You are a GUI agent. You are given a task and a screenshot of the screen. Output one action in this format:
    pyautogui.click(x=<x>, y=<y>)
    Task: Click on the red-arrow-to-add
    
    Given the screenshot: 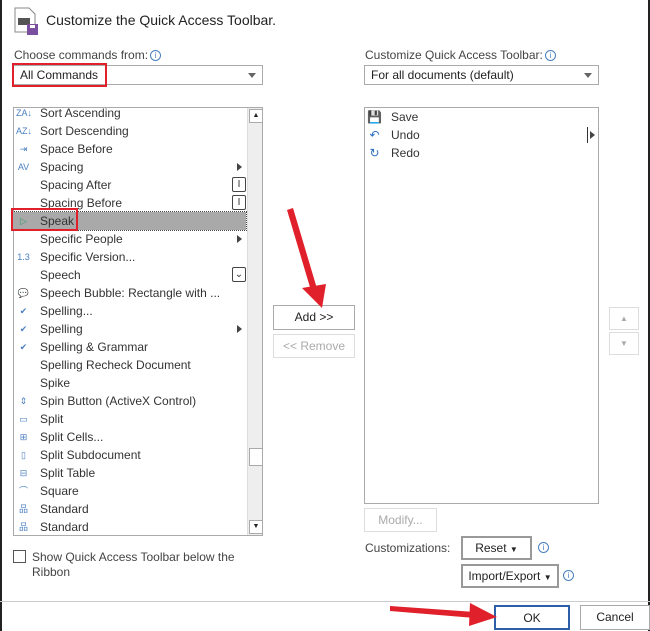 What is the action you would take?
    pyautogui.click(x=306, y=258)
    